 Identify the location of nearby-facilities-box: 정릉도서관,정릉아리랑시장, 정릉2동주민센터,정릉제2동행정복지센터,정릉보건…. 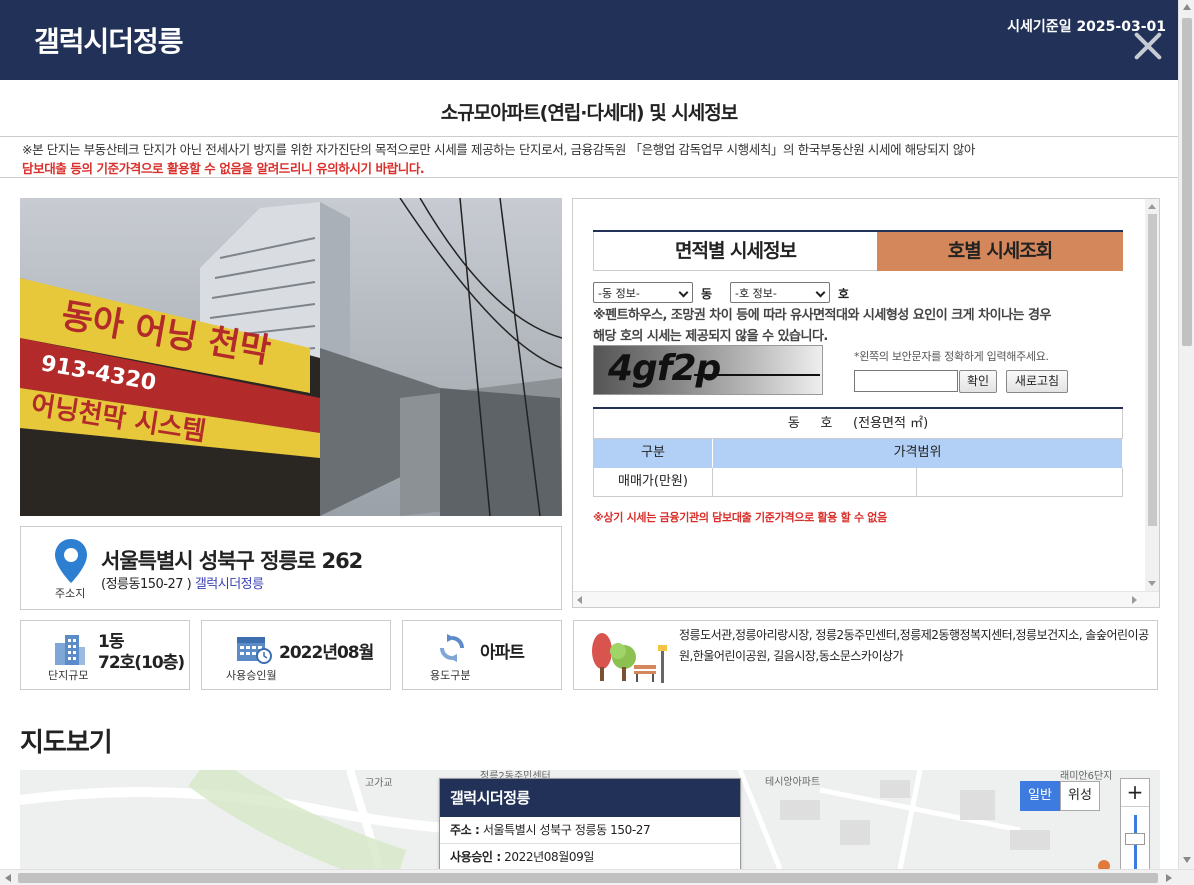
(865, 655).